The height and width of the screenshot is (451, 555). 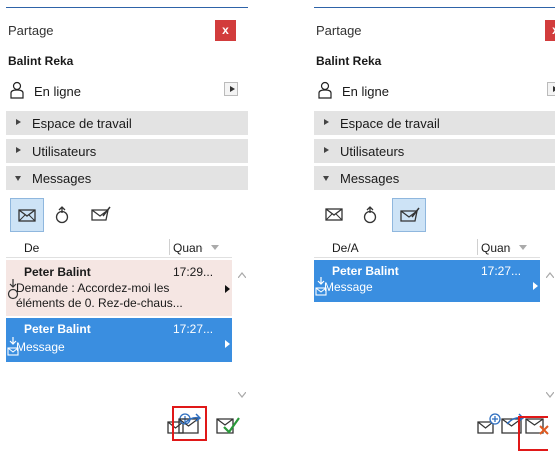 I want to click on column-from: De, so click(x=31, y=248).